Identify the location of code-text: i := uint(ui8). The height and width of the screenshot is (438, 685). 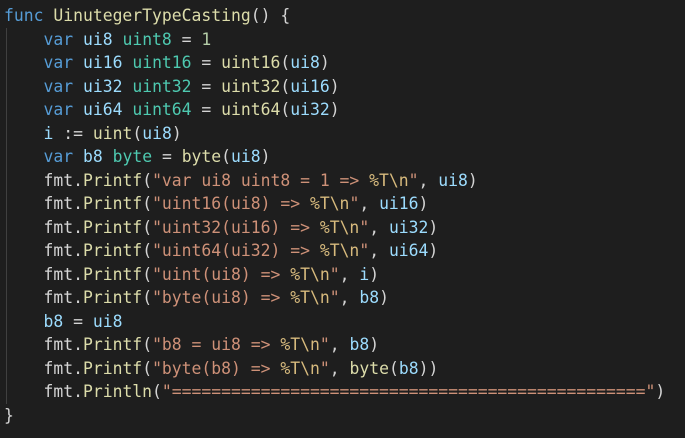
(93, 134).